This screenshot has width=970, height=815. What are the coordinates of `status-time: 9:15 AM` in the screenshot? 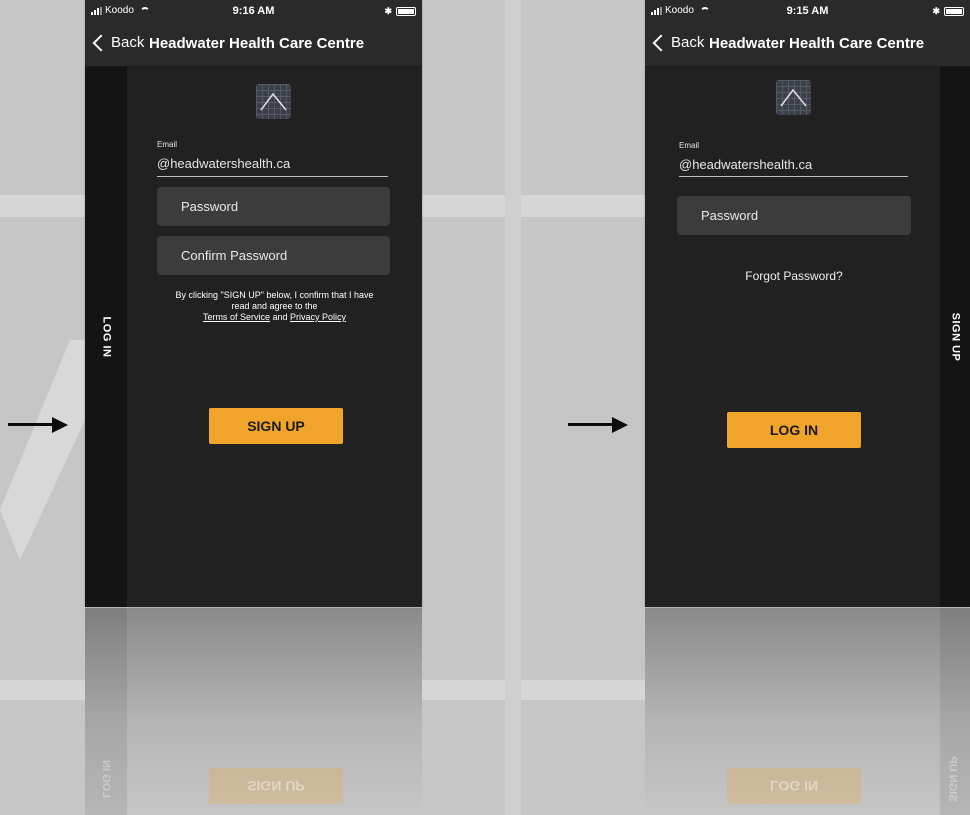 It's located at (807, 11).